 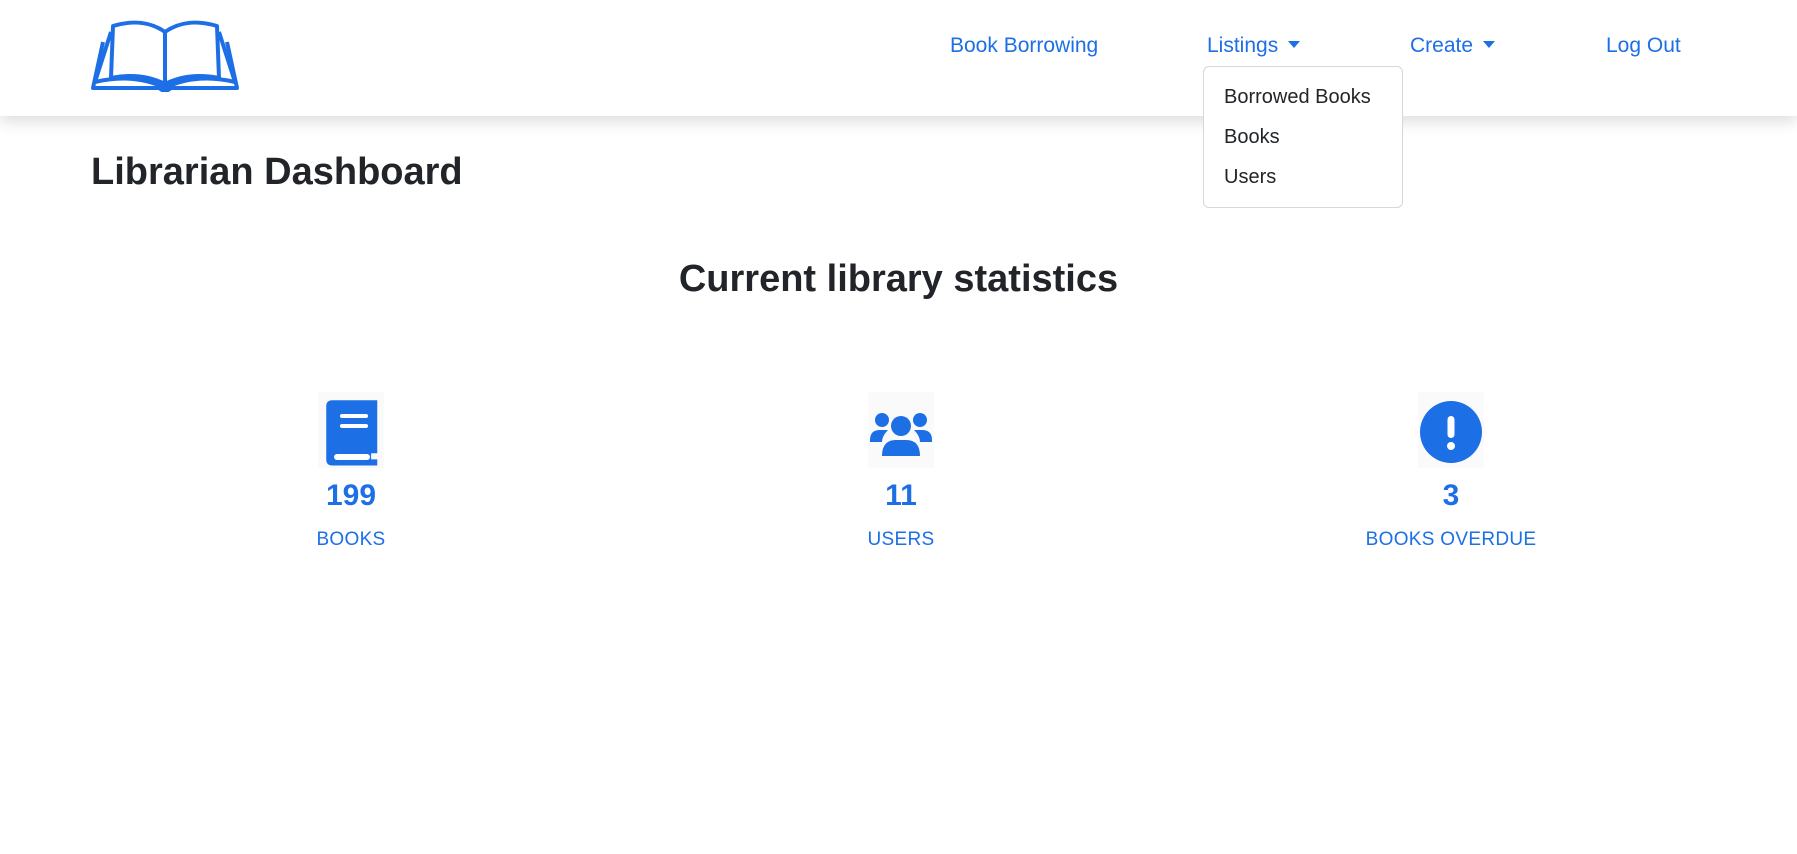 What do you see at coordinates (901, 495) in the screenshot?
I see `stat-users-value: 11` at bounding box center [901, 495].